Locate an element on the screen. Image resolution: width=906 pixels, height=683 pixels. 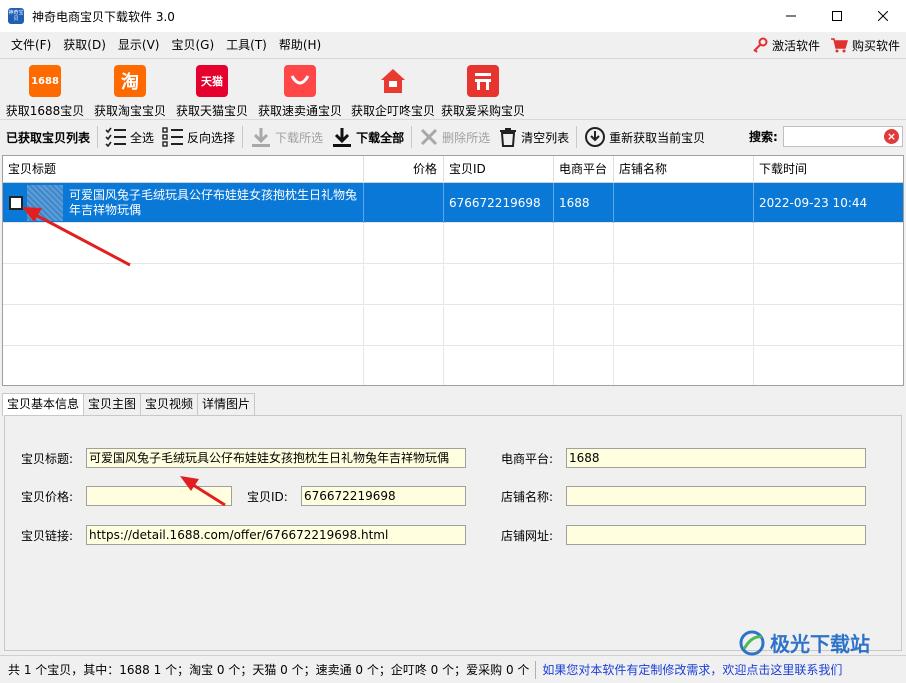
fetch-tmall-label: 获取天猫宝贝 is located at coordinates (211, 111).